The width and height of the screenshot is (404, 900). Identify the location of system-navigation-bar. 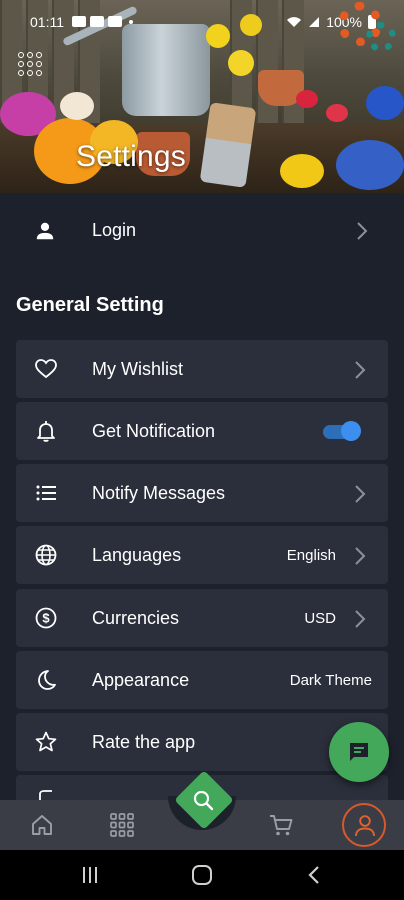
(202, 875).